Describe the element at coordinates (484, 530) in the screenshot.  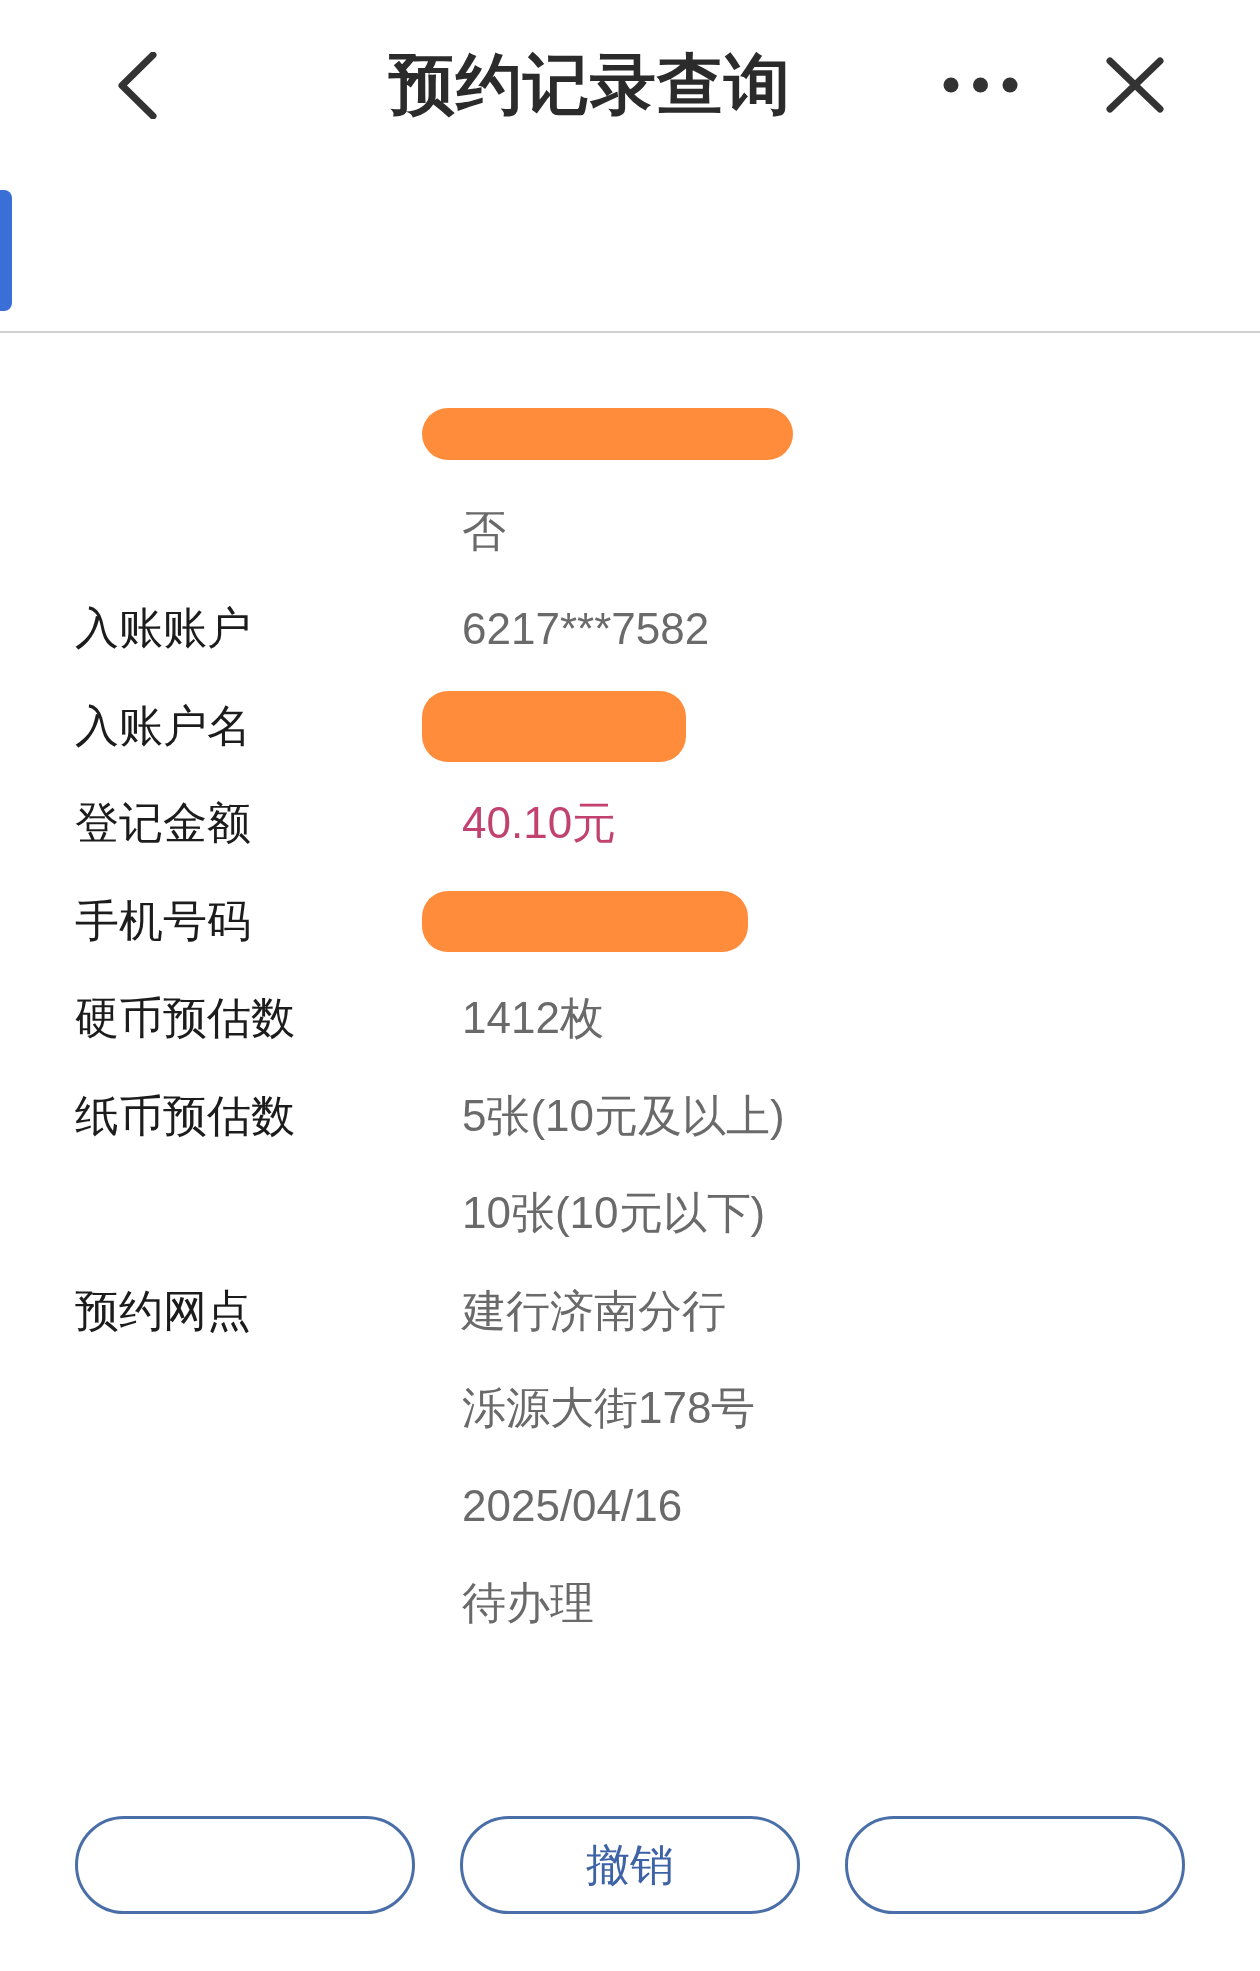
I see `field-value: 否` at that location.